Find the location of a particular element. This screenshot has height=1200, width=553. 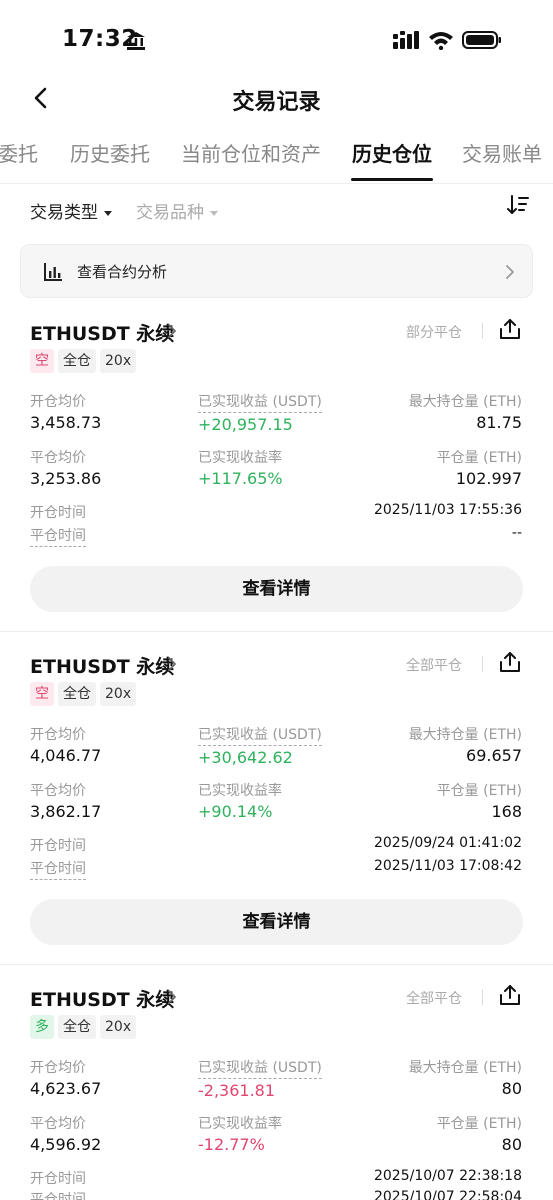

realized-pnl-value: -2,361.81 is located at coordinates (237, 1090).